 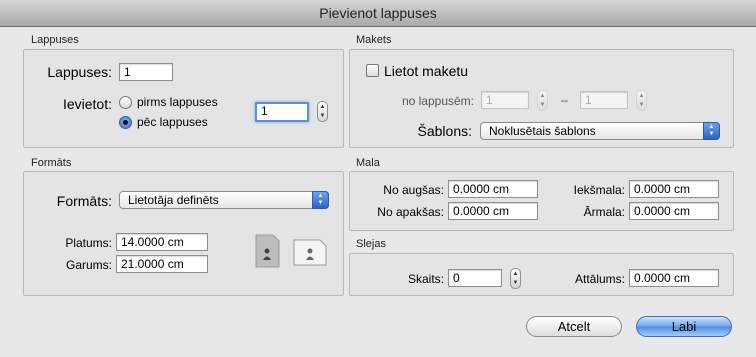 I want to click on pages-count-field: 1, so click(x=146, y=72).